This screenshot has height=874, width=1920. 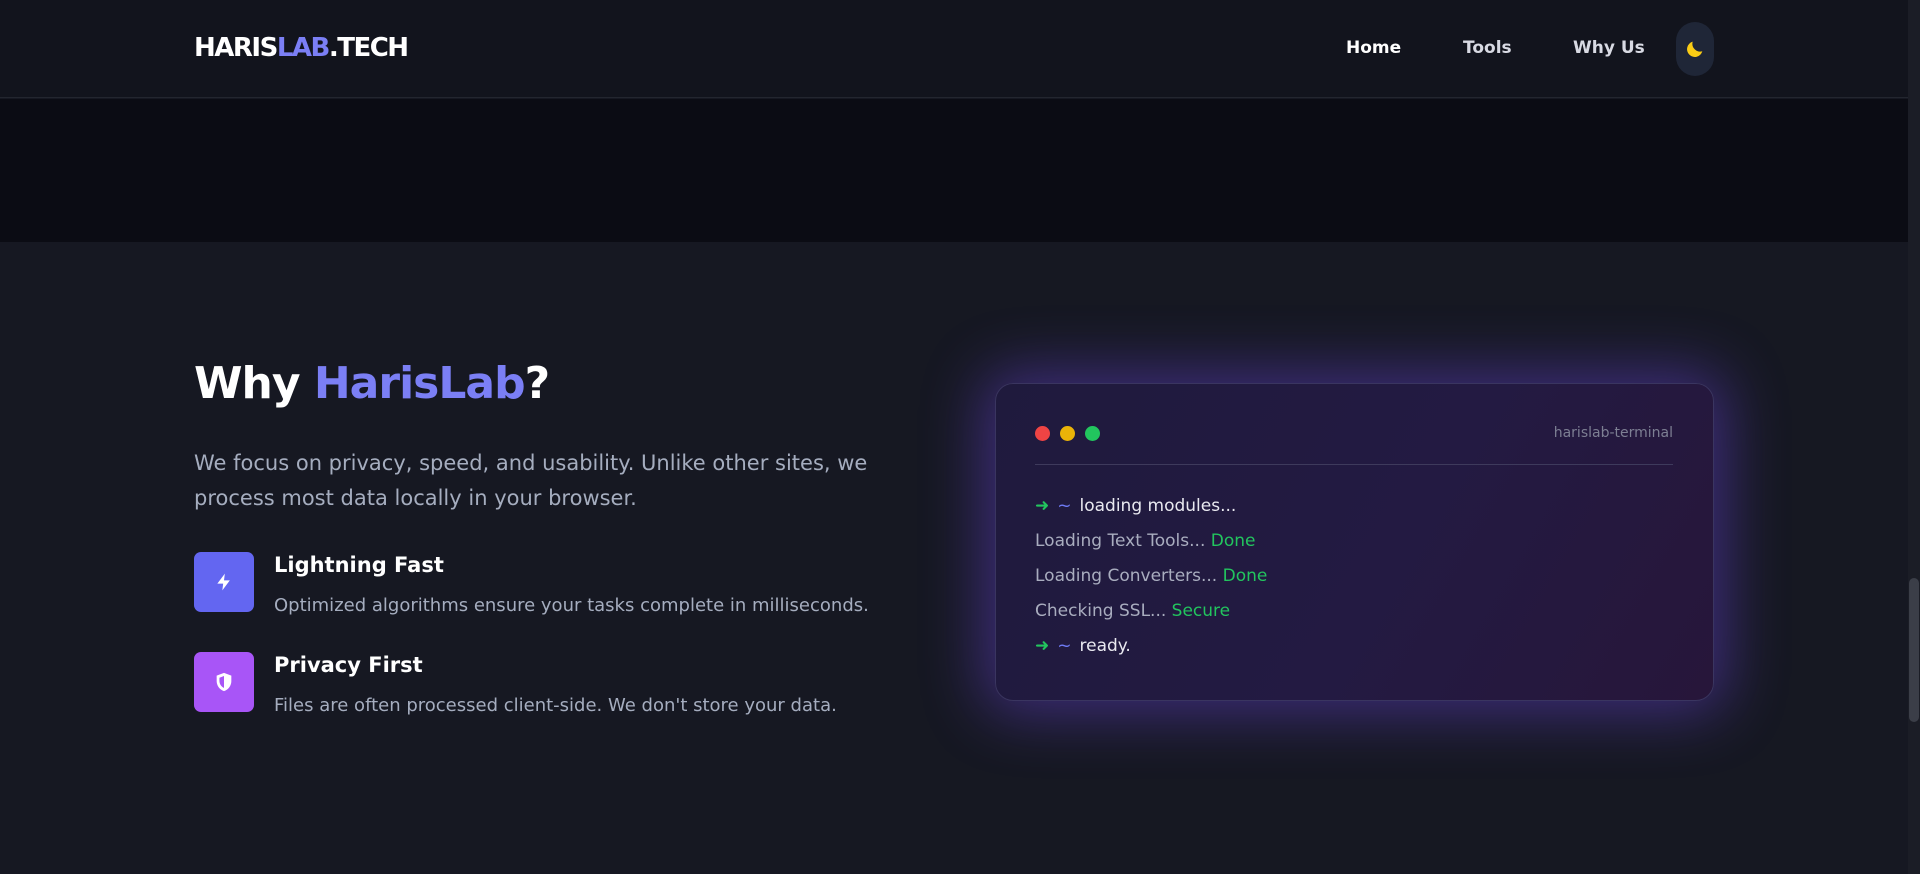 I want to click on site-header: HARISLAB.TECH Home Tools Why Us, so click(x=954, y=49).